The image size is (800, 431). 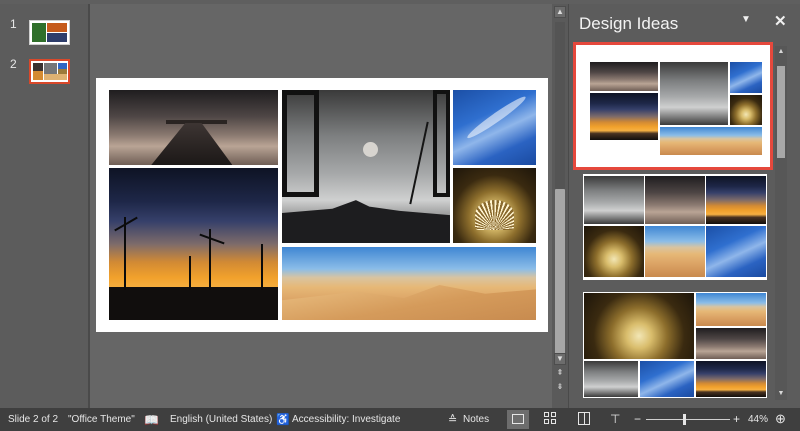 What do you see at coordinates (494, 127) in the screenshot?
I see `blue-sky-photo` at bounding box center [494, 127].